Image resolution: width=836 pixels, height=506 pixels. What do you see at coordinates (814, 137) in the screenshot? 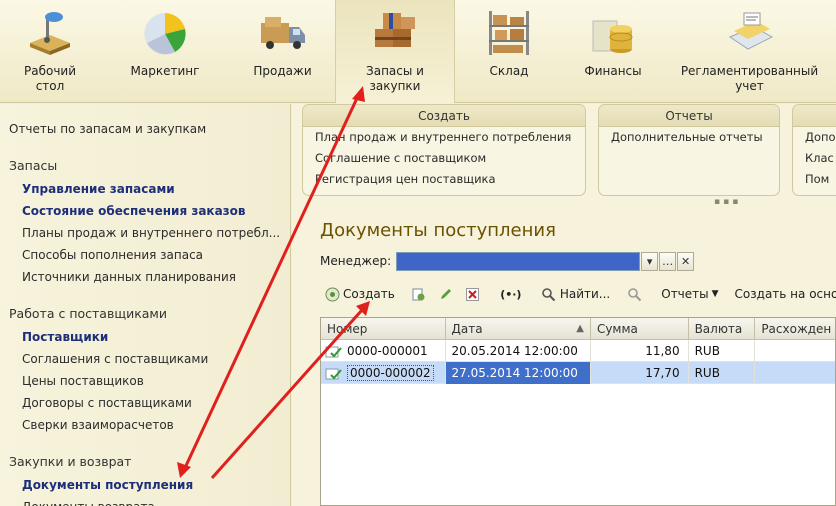
I see `service-link-1: Допо` at bounding box center [814, 137].